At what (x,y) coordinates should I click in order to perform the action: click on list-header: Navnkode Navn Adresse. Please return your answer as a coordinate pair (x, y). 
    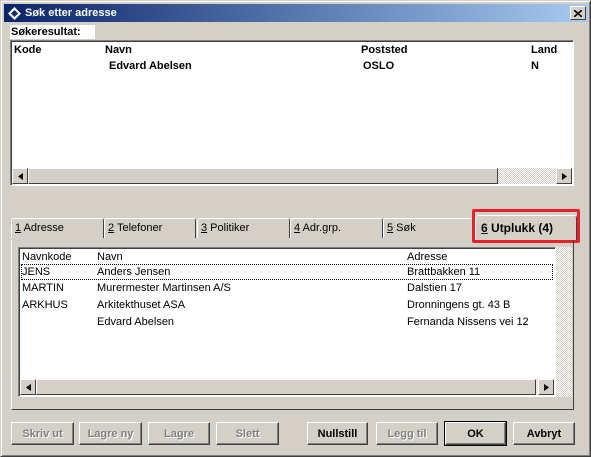
    Looking at the image, I should click on (287, 257).